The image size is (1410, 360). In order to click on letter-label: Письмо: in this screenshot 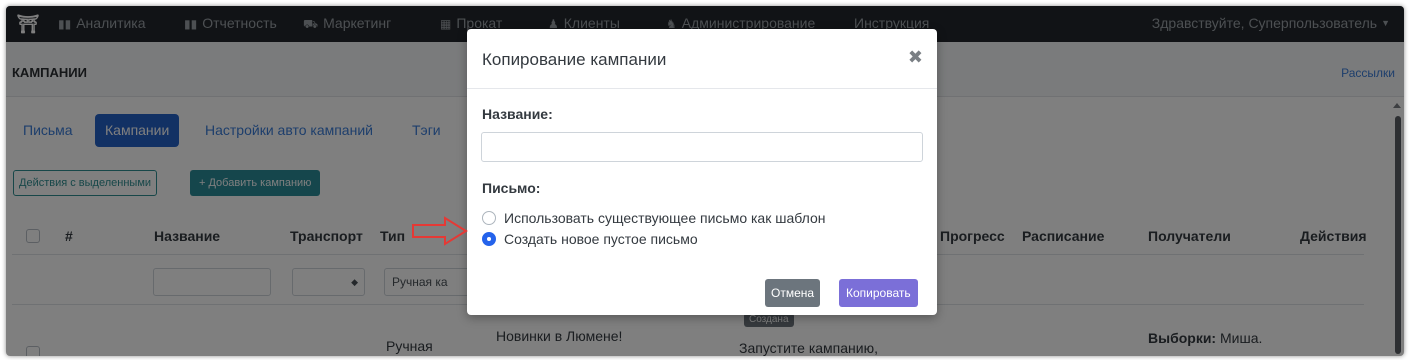, I will do `click(511, 188)`.